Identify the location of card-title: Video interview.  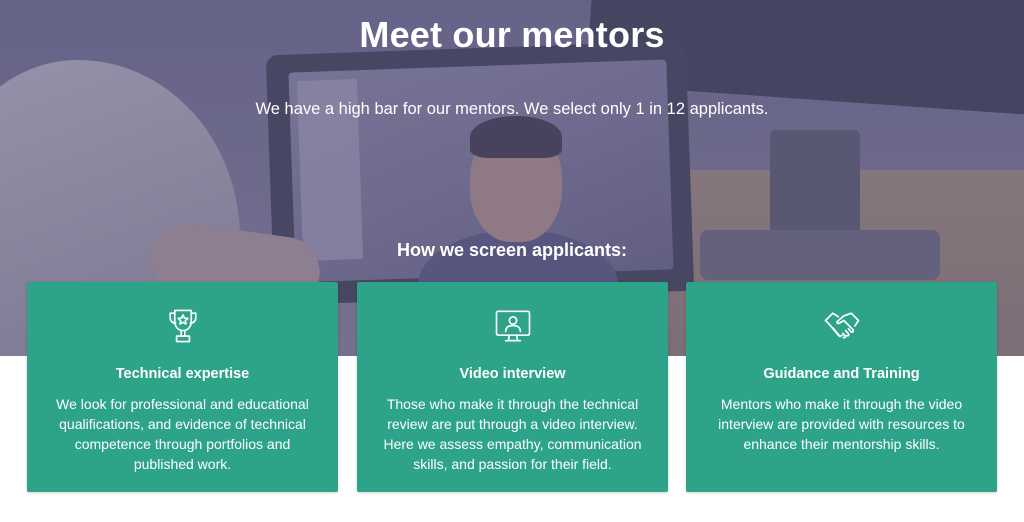
(512, 374).